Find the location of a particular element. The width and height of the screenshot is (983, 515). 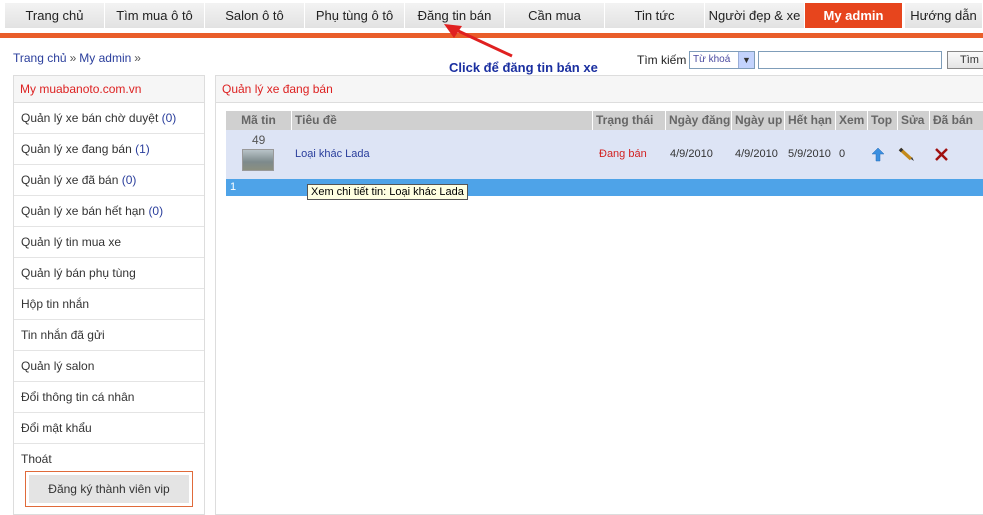

search-label: Tìm kiếm is located at coordinates (662, 60).